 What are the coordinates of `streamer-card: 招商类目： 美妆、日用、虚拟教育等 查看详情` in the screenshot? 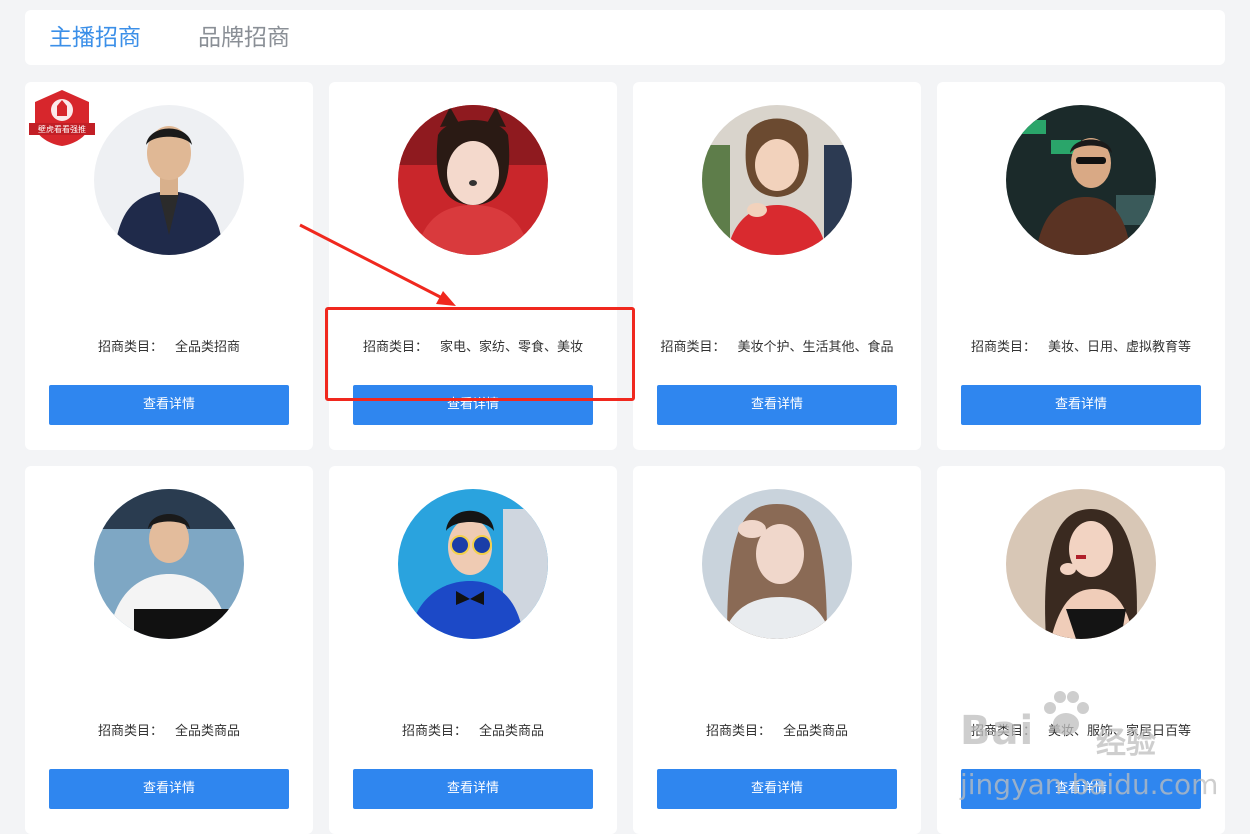 It's located at (1081, 266).